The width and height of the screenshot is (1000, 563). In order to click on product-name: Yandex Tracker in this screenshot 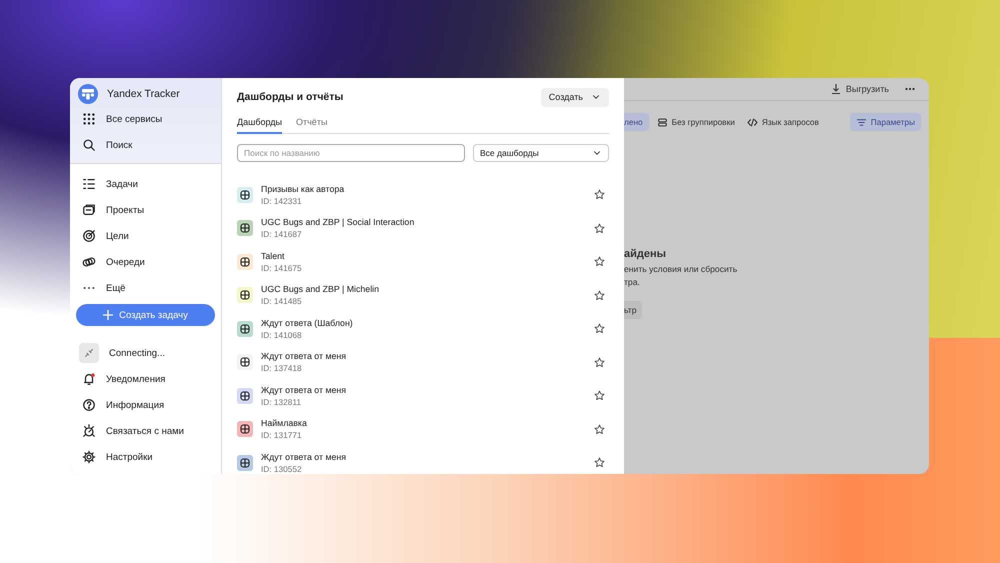, I will do `click(143, 94)`.